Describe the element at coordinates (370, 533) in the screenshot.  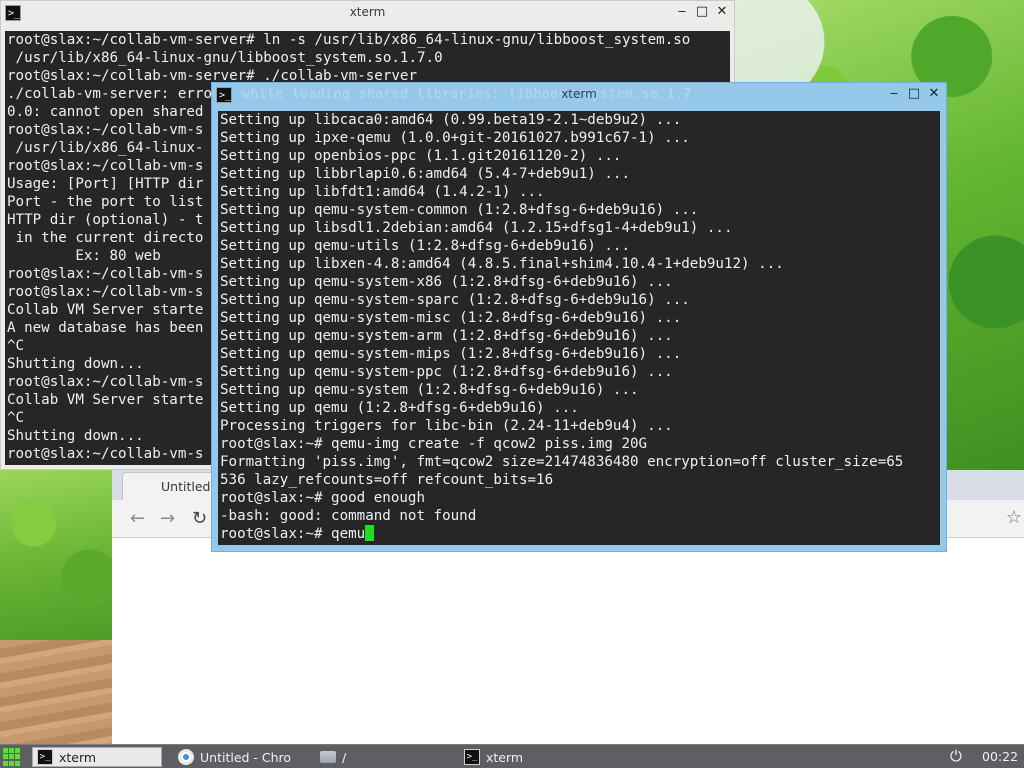
I see `terminal-cursor` at that location.